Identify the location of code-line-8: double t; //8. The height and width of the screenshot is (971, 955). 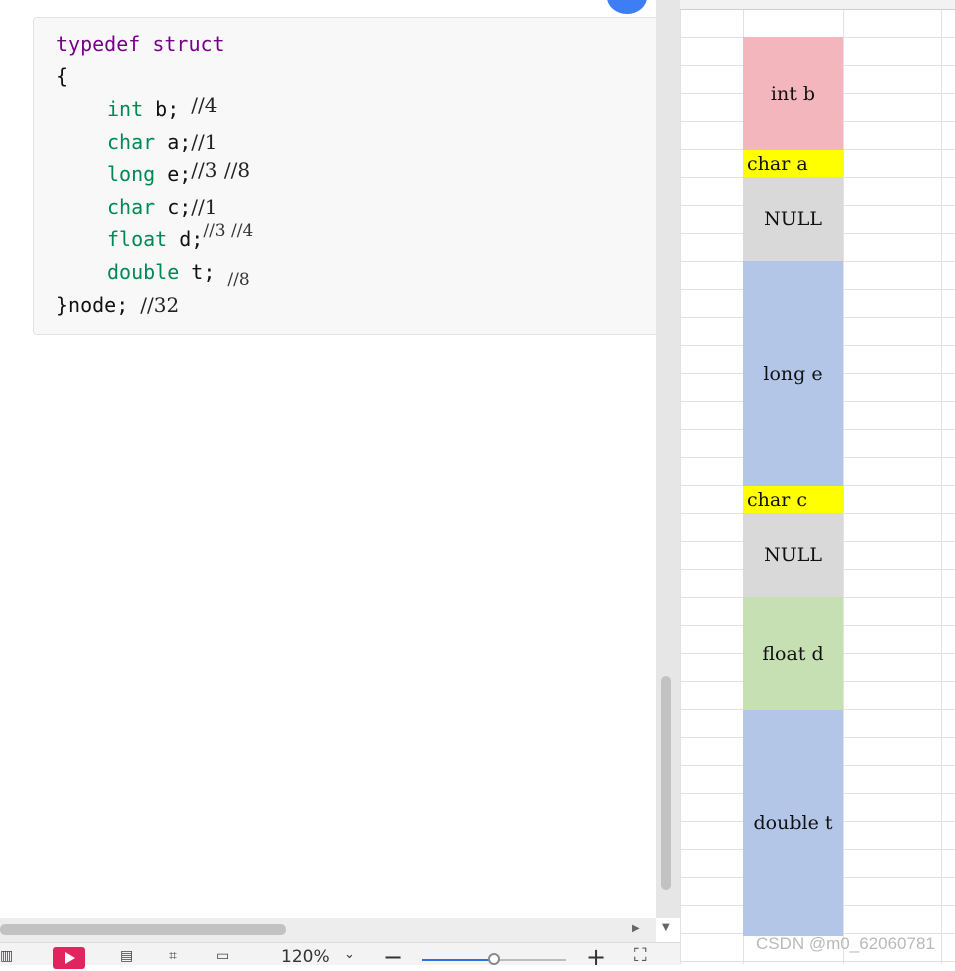
(178, 275).